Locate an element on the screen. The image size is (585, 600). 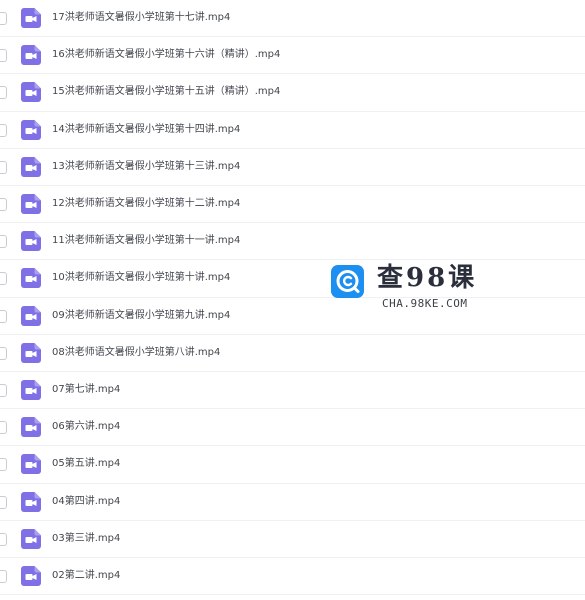
file-row: 17洪老师语文暑假小学班第十七讲.mp4 is located at coordinates (292, 19).